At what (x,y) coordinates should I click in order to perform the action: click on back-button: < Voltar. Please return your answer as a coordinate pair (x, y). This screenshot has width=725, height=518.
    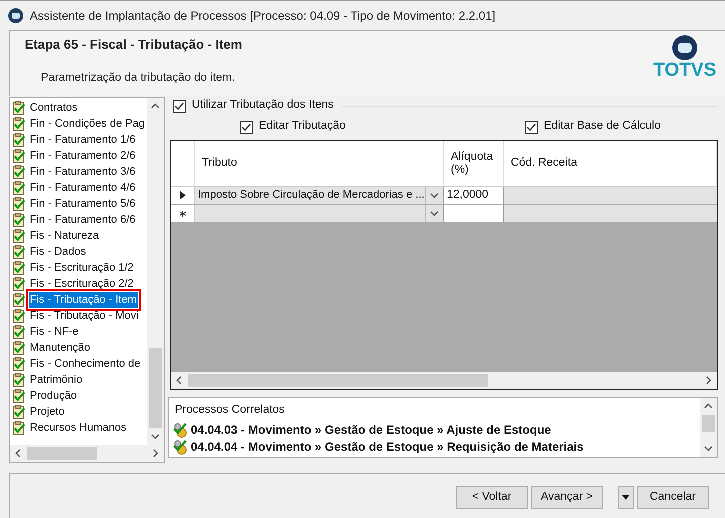
    Looking at the image, I should click on (492, 497).